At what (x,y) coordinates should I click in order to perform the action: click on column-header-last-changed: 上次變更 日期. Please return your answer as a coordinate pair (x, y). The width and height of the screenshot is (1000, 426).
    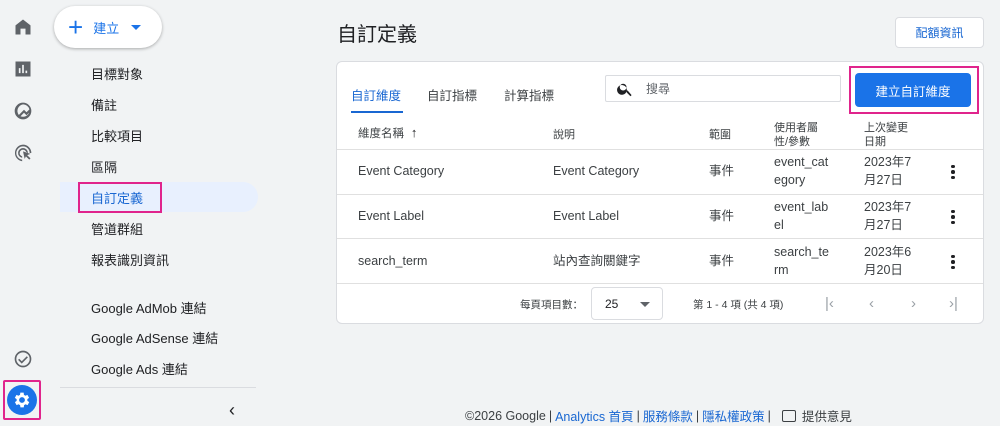
    Looking at the image, I should click on (886, 135).